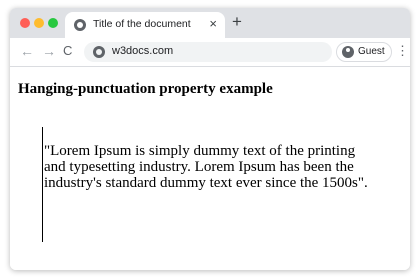 The image size is (420, 280). I want to click on close-window-button, so click(25, 23).